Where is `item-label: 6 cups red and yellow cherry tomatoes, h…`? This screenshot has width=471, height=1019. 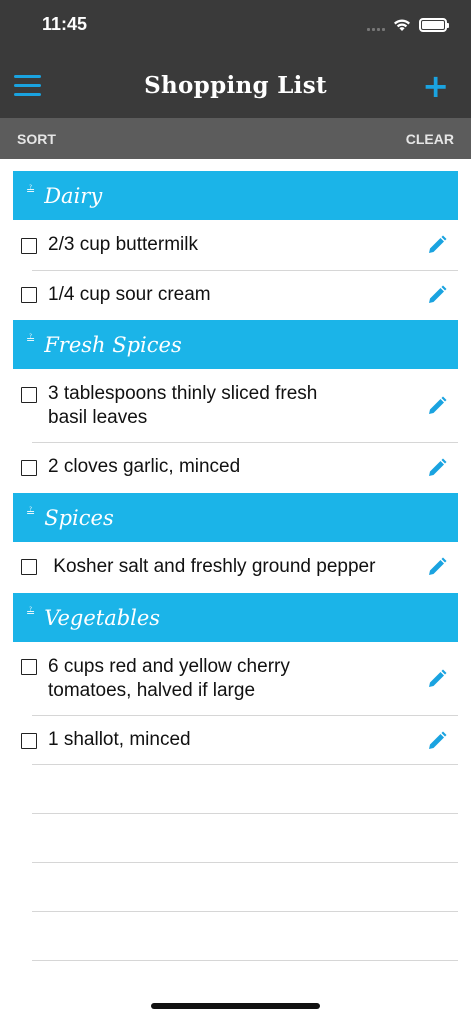 item-label: 6 cups red and yellow cherry tomatoes, h… is located at coordinates (169, 678).